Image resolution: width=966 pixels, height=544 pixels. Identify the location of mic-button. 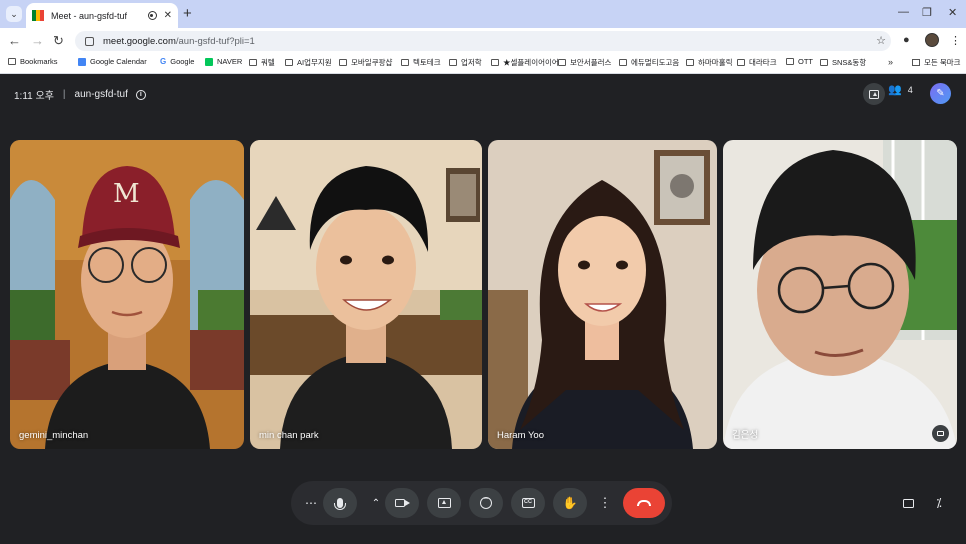
(340, 503).